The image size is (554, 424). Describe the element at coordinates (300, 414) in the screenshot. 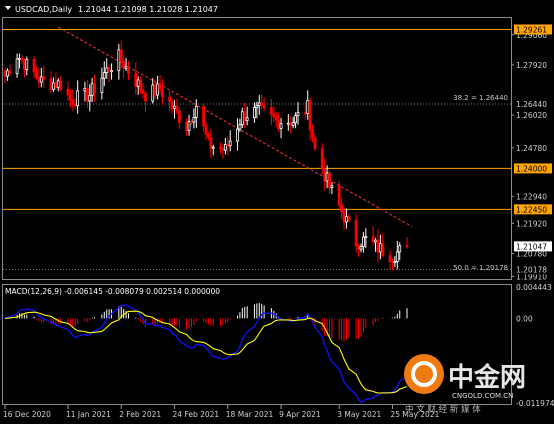

I see `date-tick-label: 9 Apr 2021` at that location.